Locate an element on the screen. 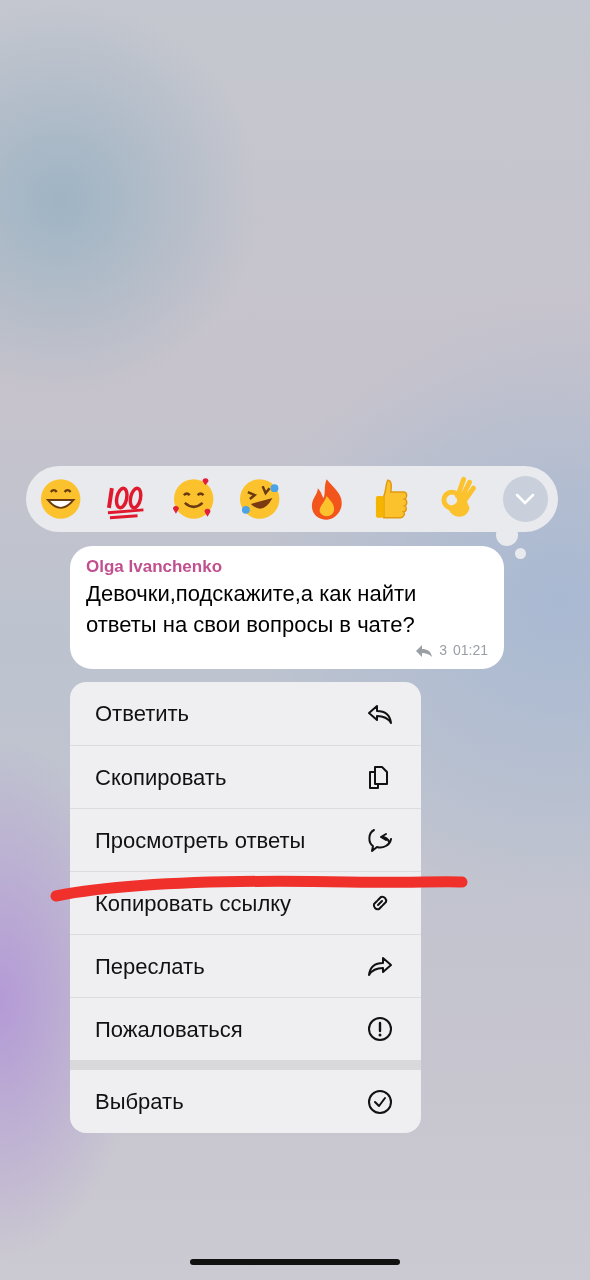 The height and width of the screenshot is (1280, 590). menu-item: Переслать is located at coordinates (245, 965).